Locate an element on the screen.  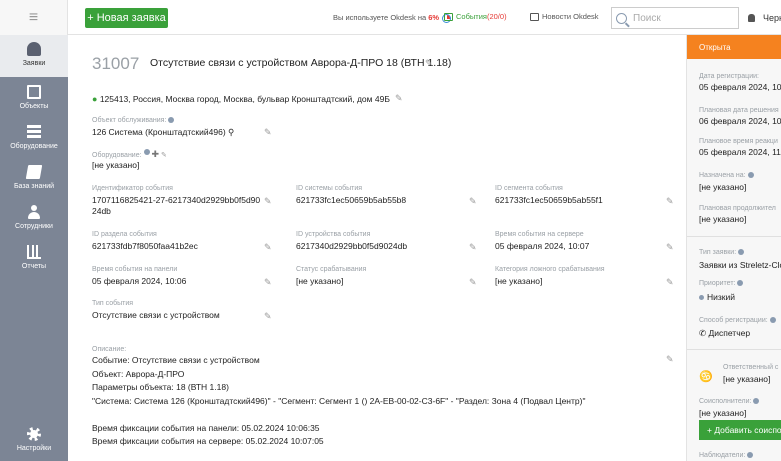
field-value-continued: 24db is located at coordinates (101, 211).